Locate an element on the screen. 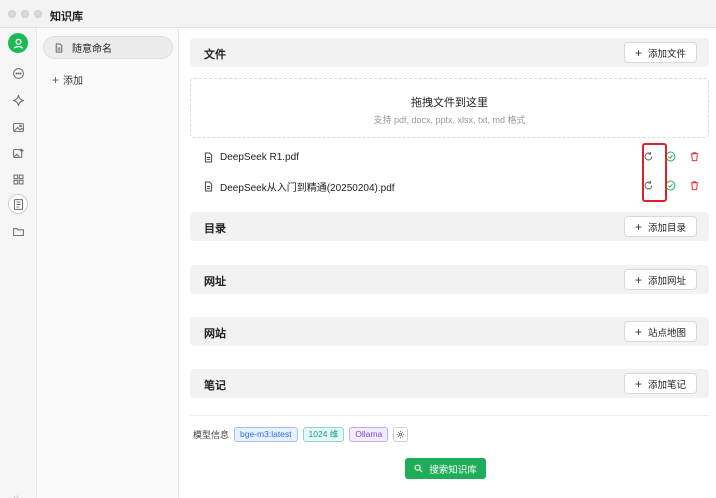  dropzone-subtitle: 支持 pdf, docx, pptx, xlsx, txt, md 格式 is located at coordinates (449, 120).